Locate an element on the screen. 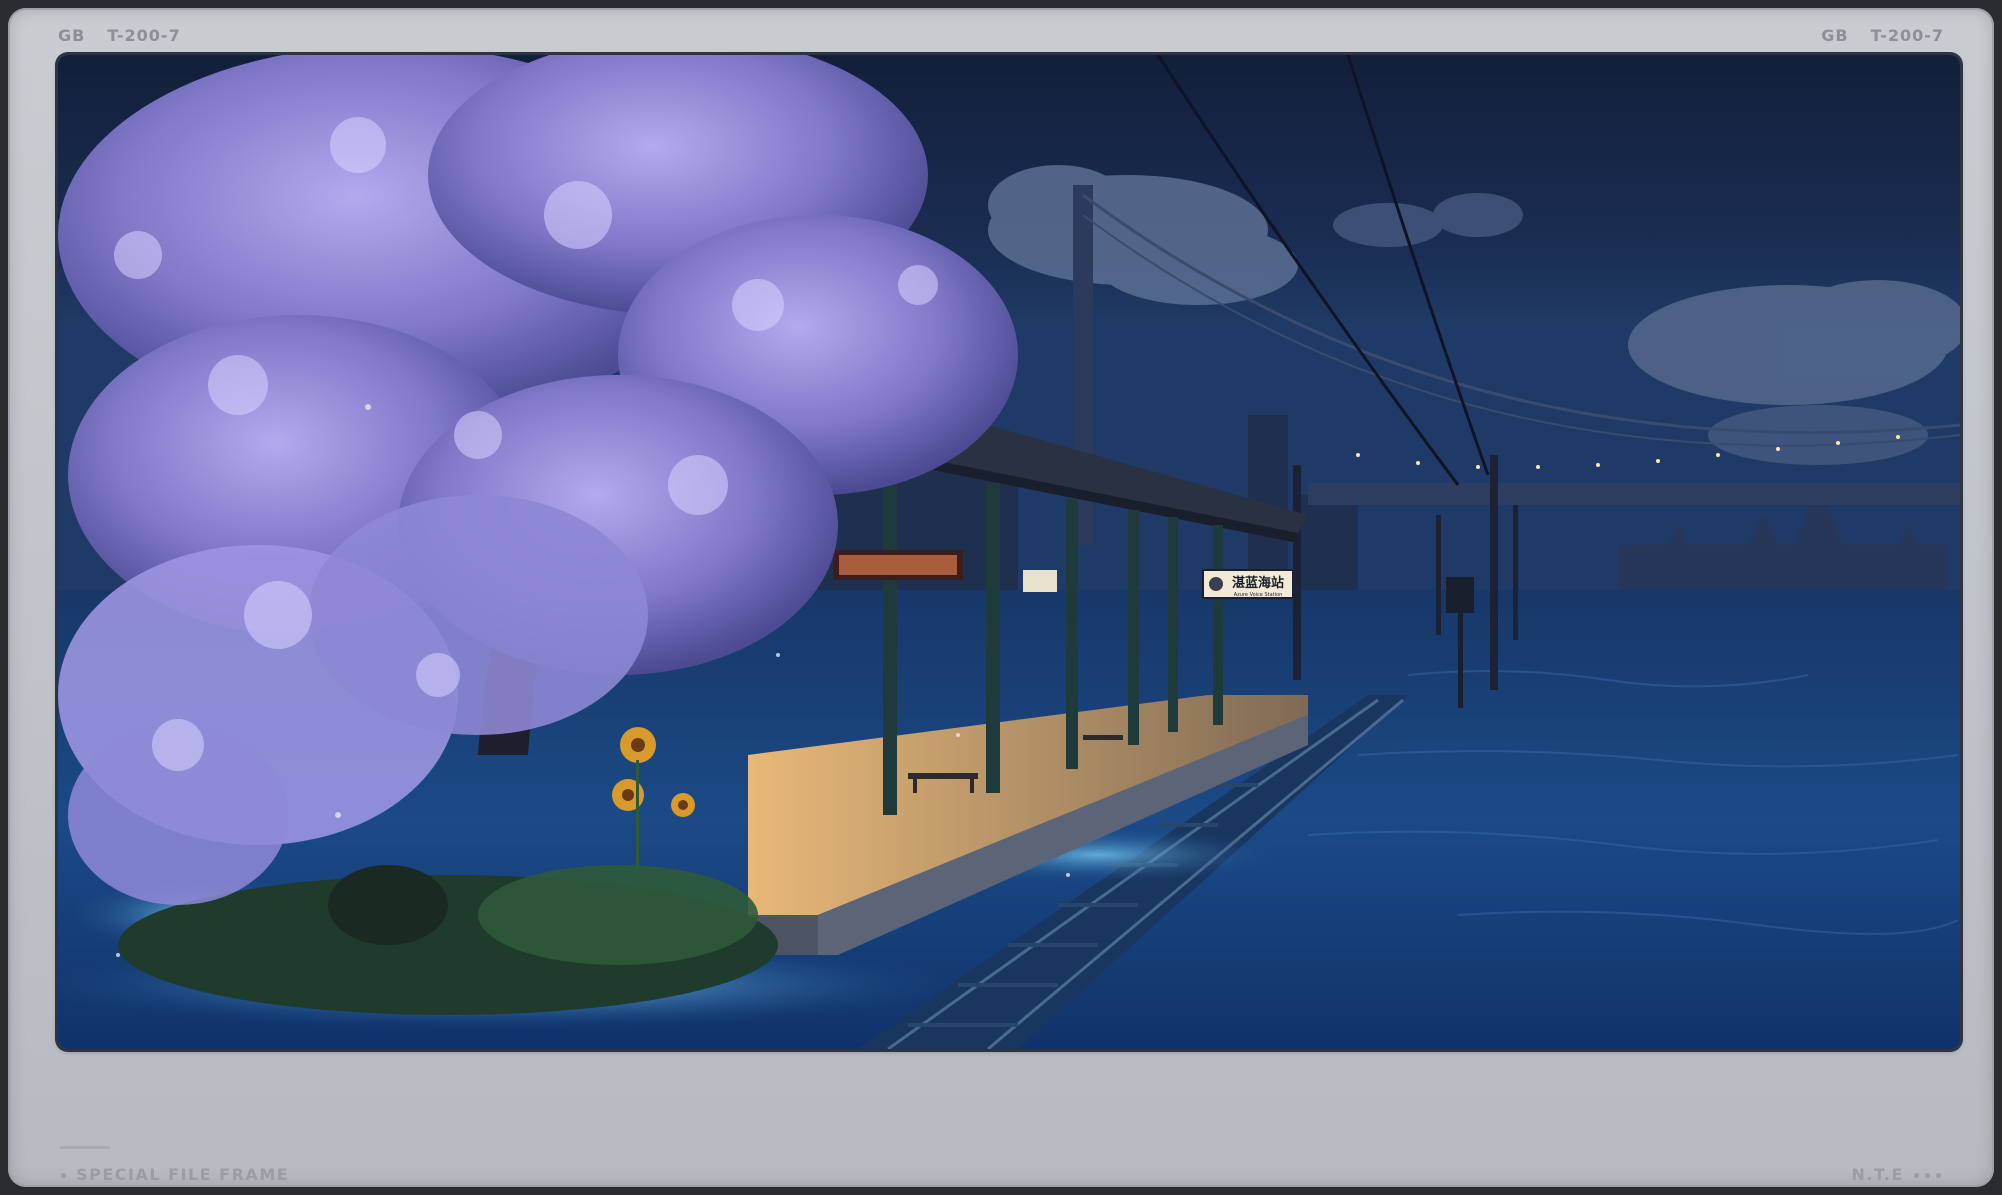 The height and width of the screenshot is (1195, 2002). footer-label-right: N.T.E is located at coordinates (1897, 1174).